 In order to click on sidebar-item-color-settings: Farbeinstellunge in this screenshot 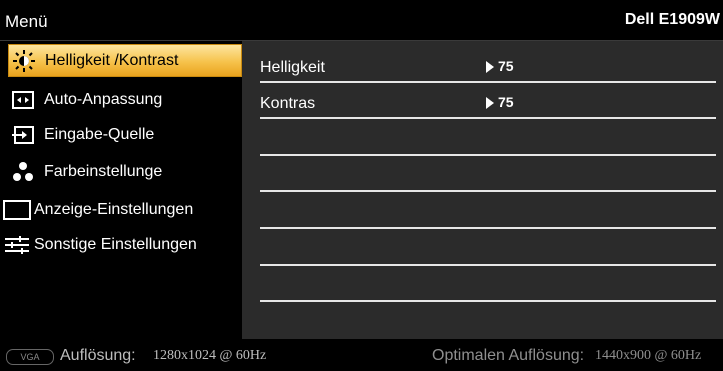, I will do `click(121, 171)`.